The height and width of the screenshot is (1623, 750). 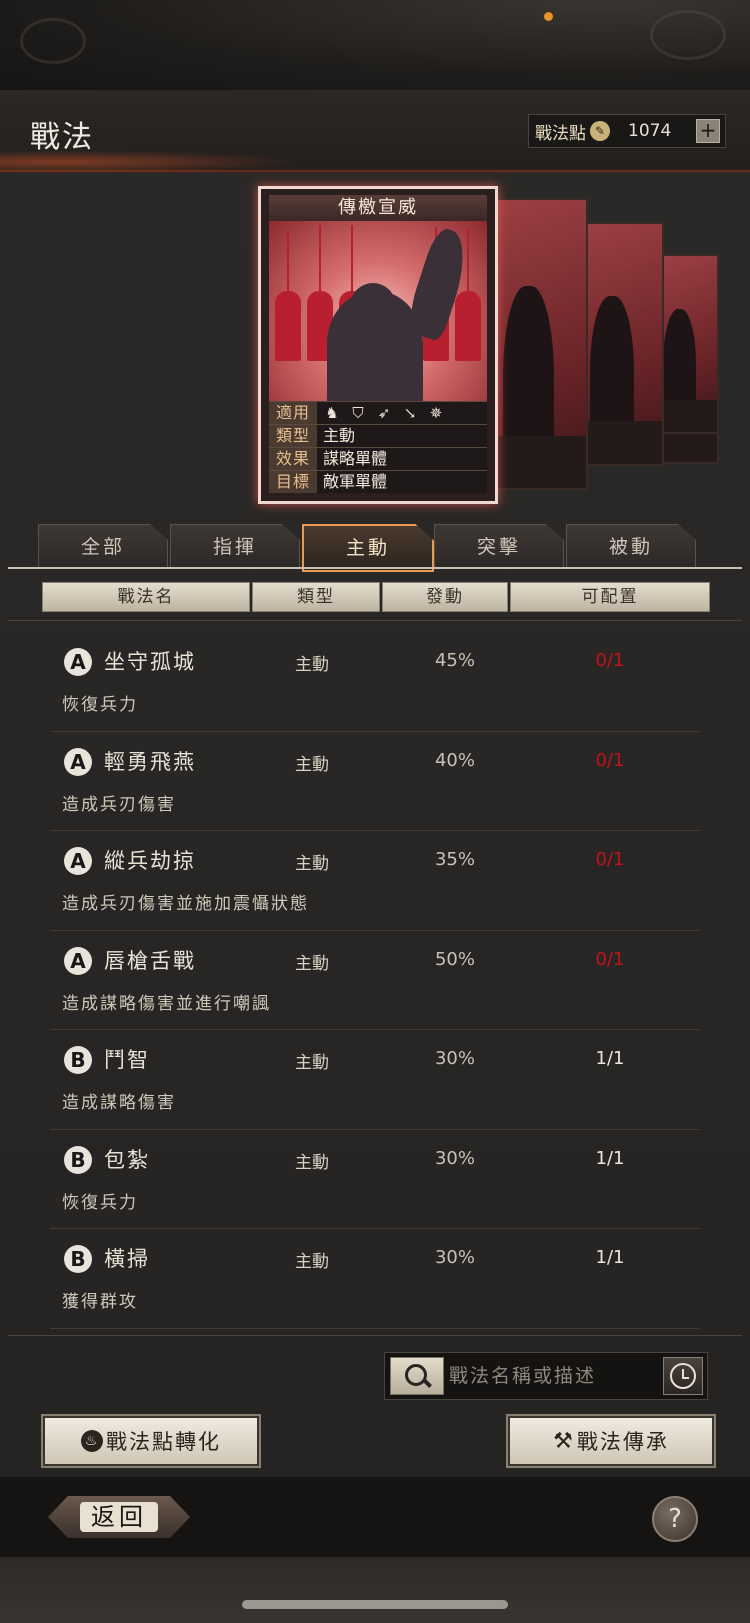 I want to click on selected-skill-card: 傳檄宣威 適用 ♞ ⛉ ➶ ↘ ✵ 類型 主動 效果 謀略單體 目標 敵軍單體, so click(x=378, y=345).